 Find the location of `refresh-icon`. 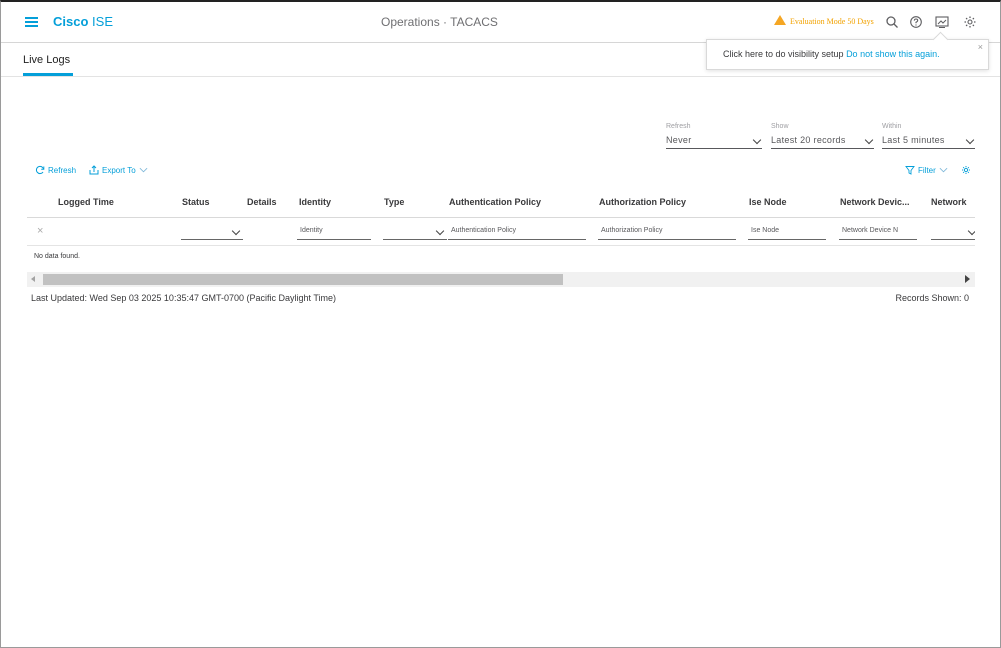

refresh-icon is located at coordinates (40, 170).